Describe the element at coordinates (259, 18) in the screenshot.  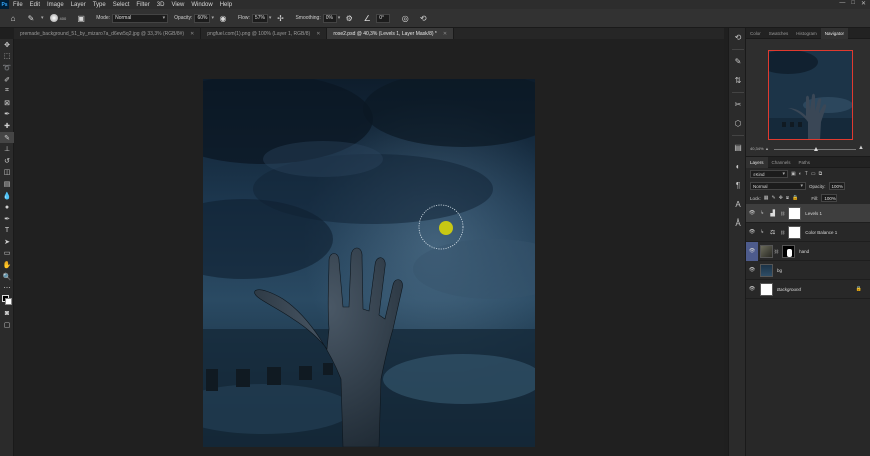
I see `flow-field: 57%` at that location.